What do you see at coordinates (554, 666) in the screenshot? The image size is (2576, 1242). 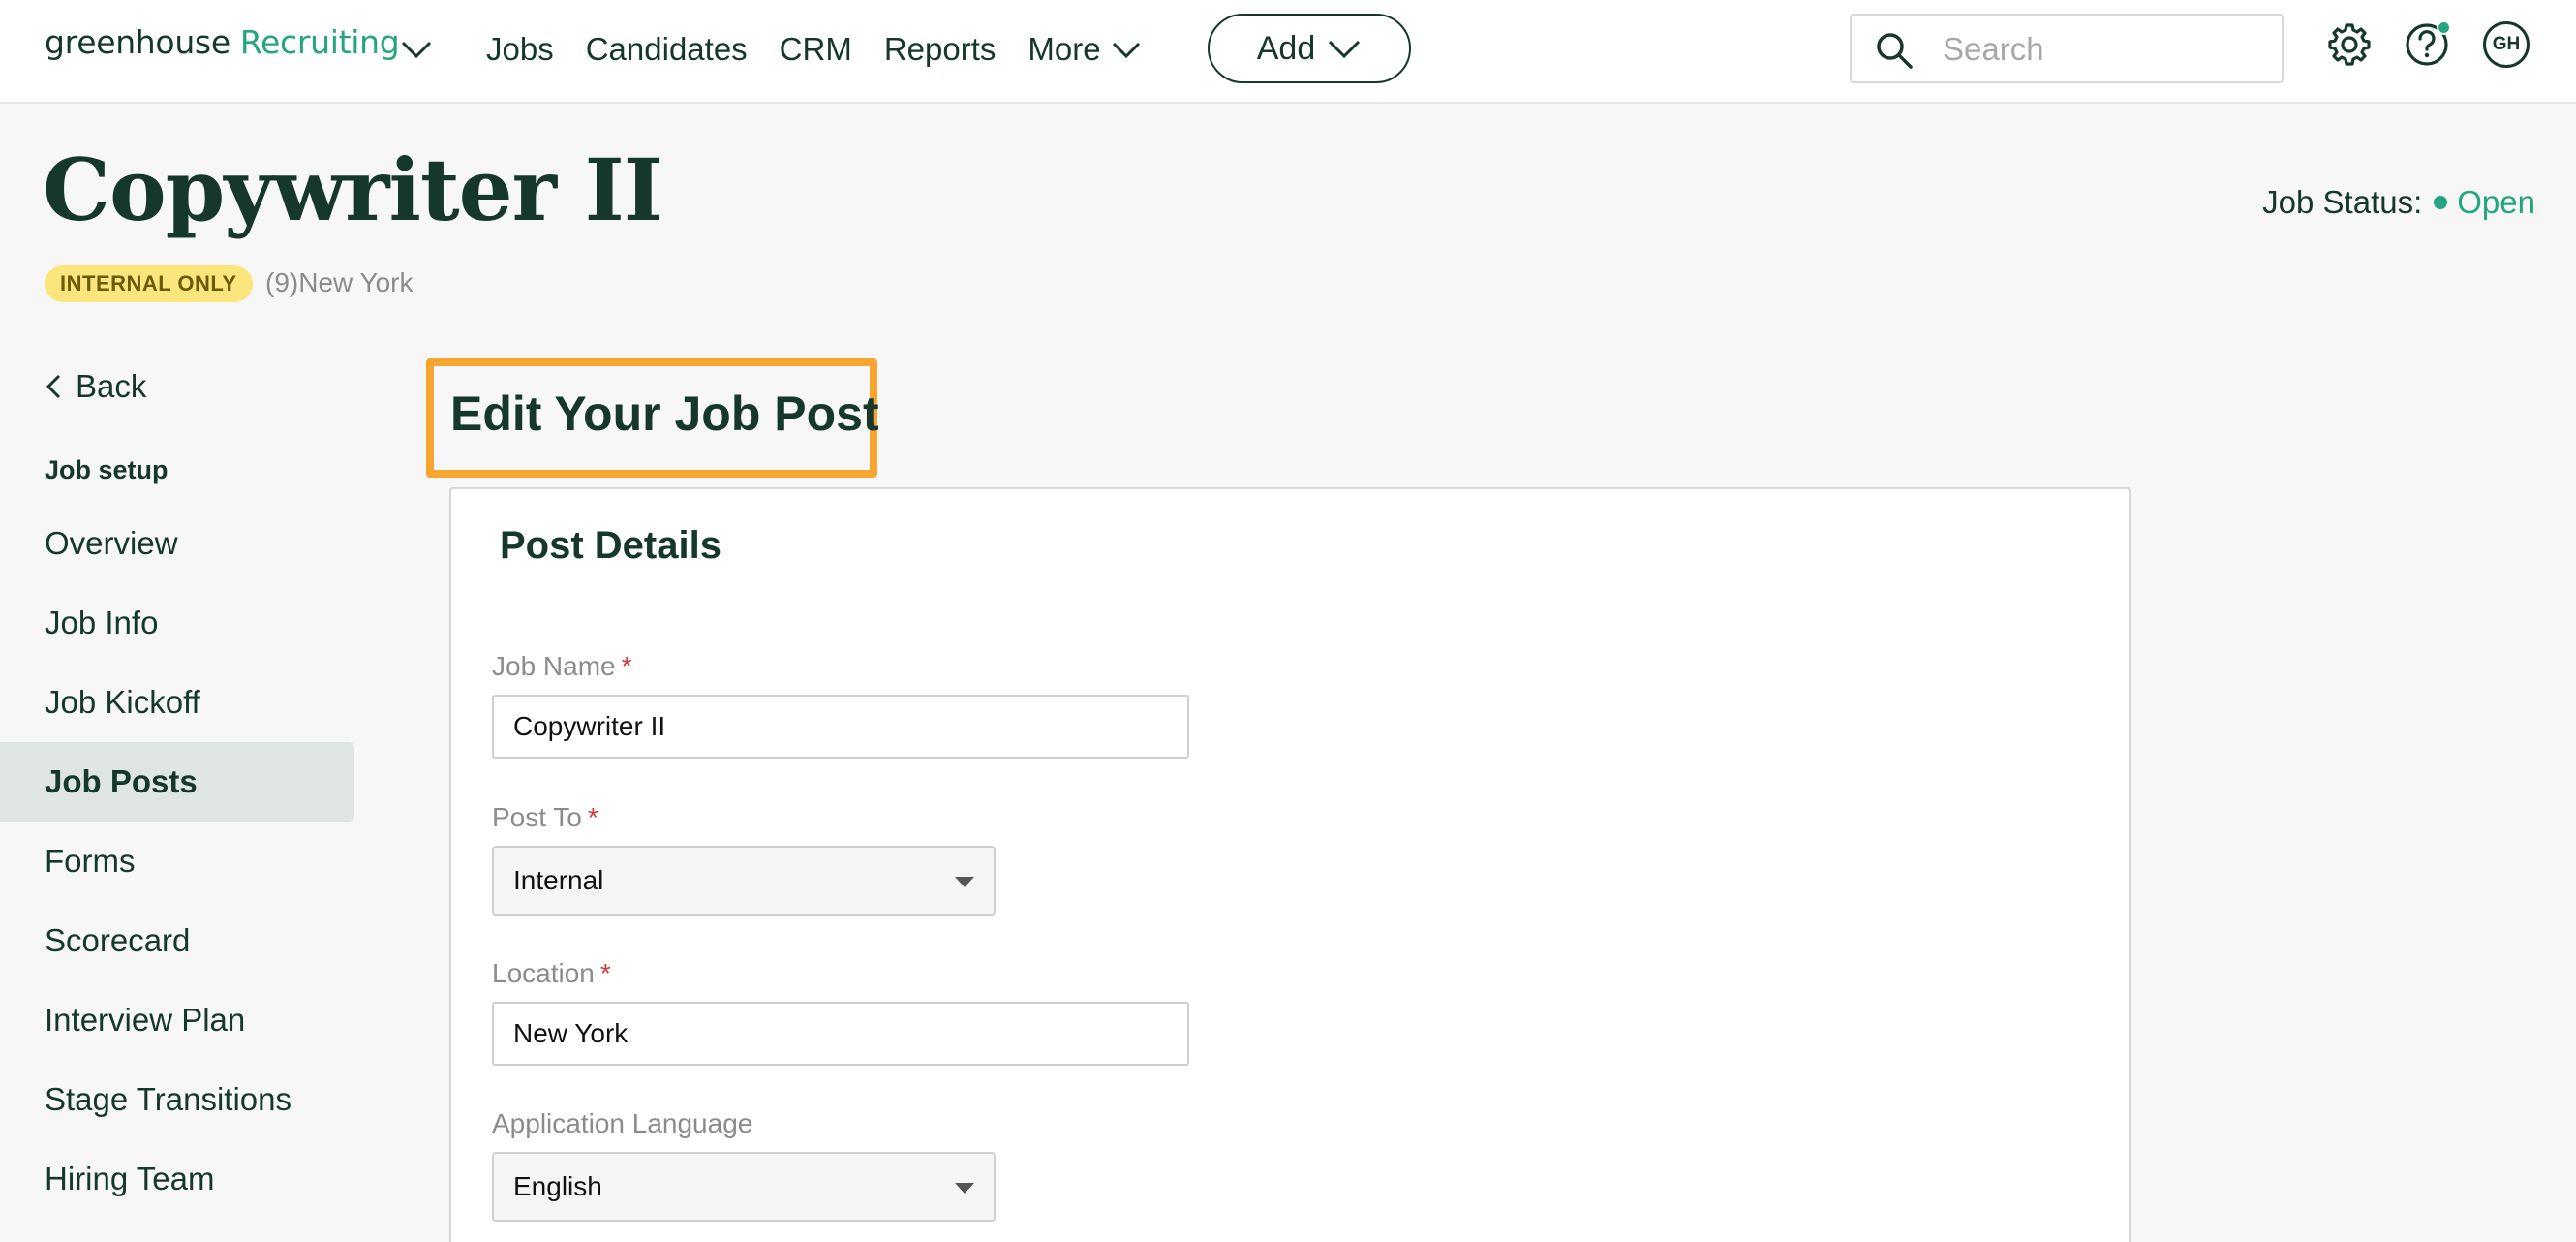 I see `job-name-label-text: Job Name` at bounding box center [554, 666].